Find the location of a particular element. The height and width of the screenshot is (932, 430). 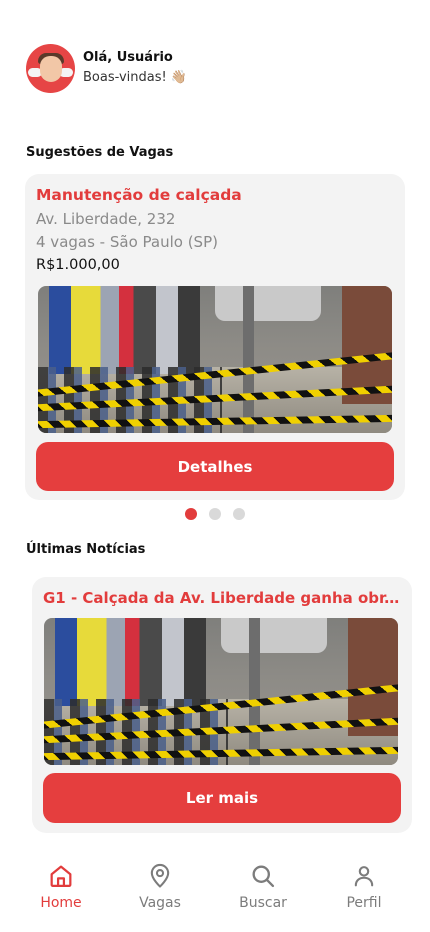

bottom-nav: Home Vagas Buscar Perfil is located at coordinates (215, 892).